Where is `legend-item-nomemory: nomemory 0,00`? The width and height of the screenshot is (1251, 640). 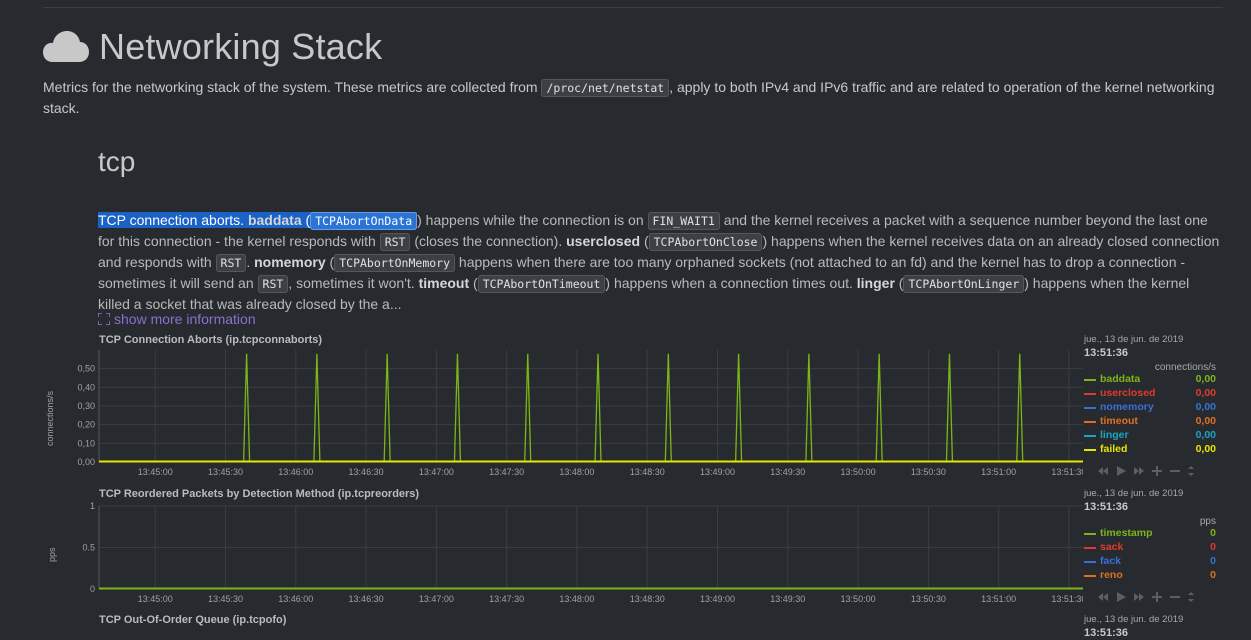
legend-item-nomemory: nomemory 0,00 is located at coordinates (1150, 408).